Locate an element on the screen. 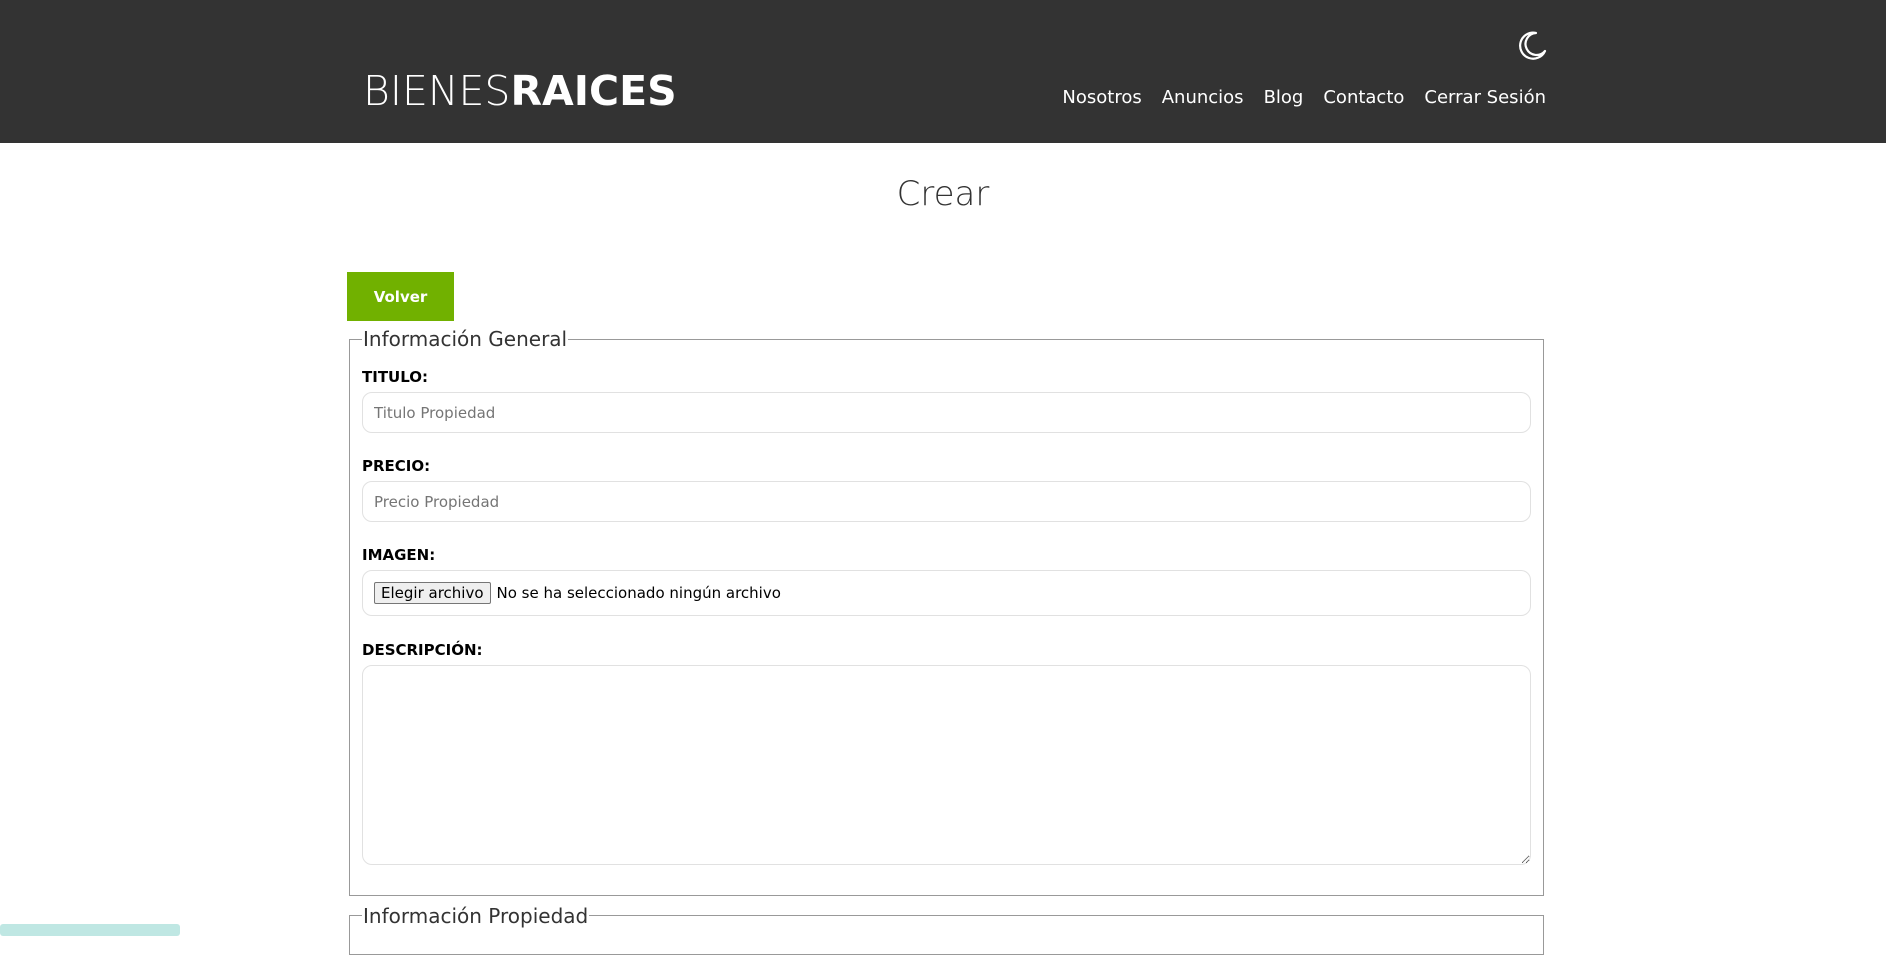 Image resolution: width=1886 pixels, height=955 pixels. site-logo: BIENESRAICES is located at coordinates (520, 91).